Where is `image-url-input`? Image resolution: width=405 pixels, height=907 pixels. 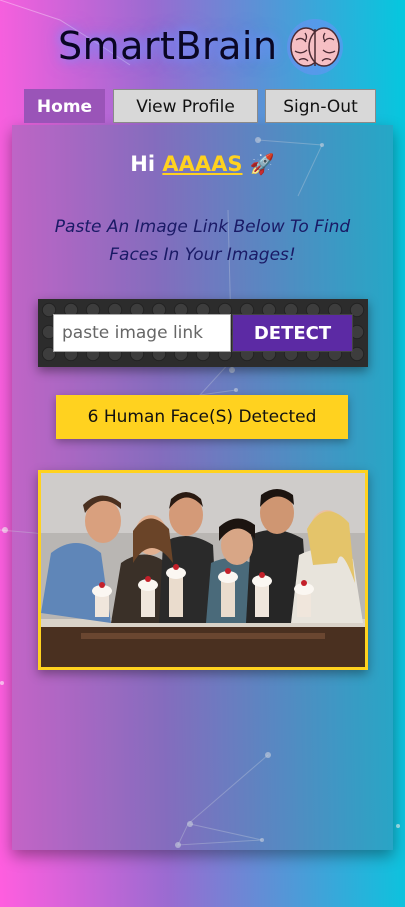
image-url-input is located at coordinates (142, 333).